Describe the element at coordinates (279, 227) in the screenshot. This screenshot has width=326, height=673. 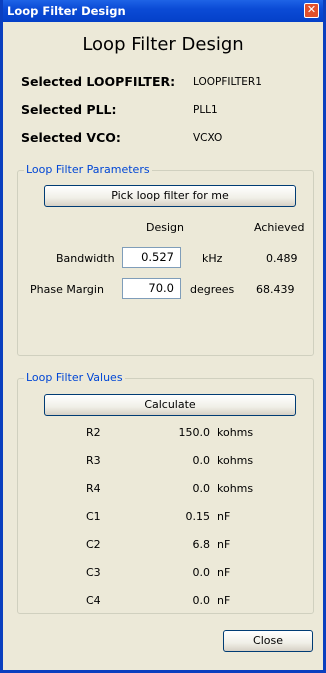
I see `achieved-column-header: Achieved` at that location.